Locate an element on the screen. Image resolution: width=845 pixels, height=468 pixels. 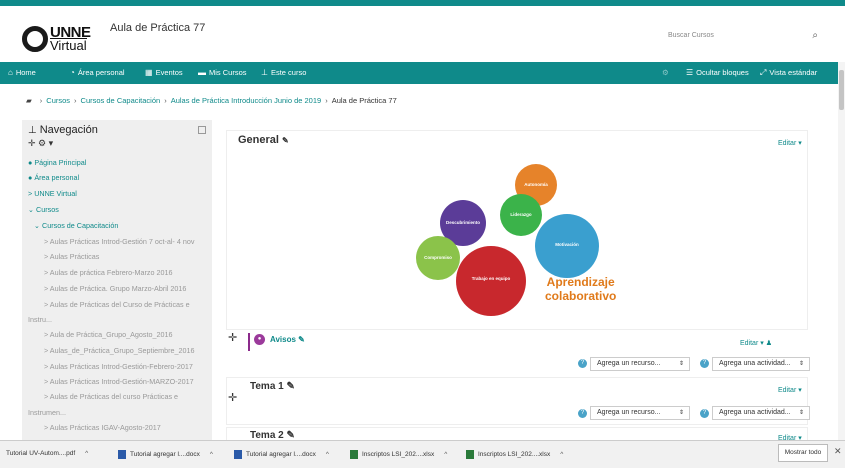
sidebar-item: > Aulas Prácticas is located at coordinates (71, 256).